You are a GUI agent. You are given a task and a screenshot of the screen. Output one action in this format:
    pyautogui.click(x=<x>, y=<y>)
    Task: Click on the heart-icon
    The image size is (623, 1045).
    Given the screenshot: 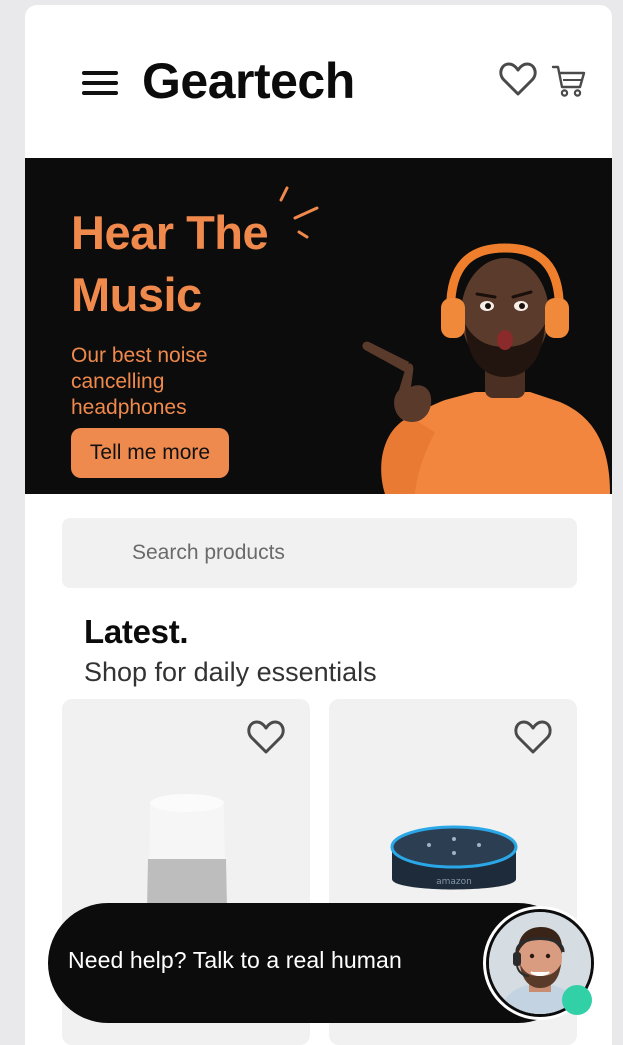 What is the action you would take?
    pyautogui.click(x=518, y=81)
    